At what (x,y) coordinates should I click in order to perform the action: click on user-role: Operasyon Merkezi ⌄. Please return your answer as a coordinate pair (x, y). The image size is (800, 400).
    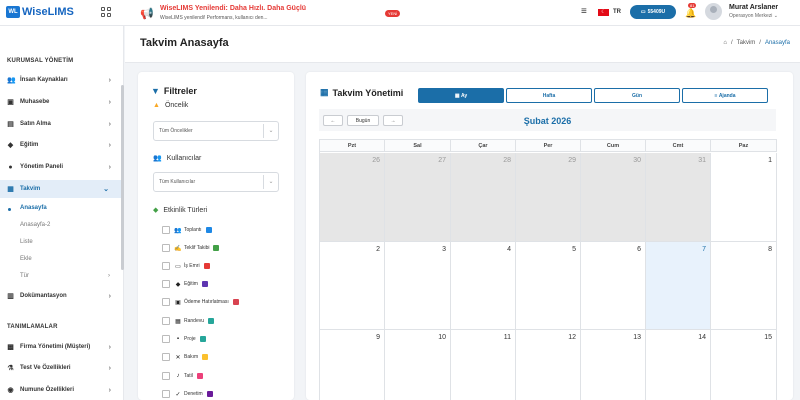
    Looking at the image, I should click on (753, 16).